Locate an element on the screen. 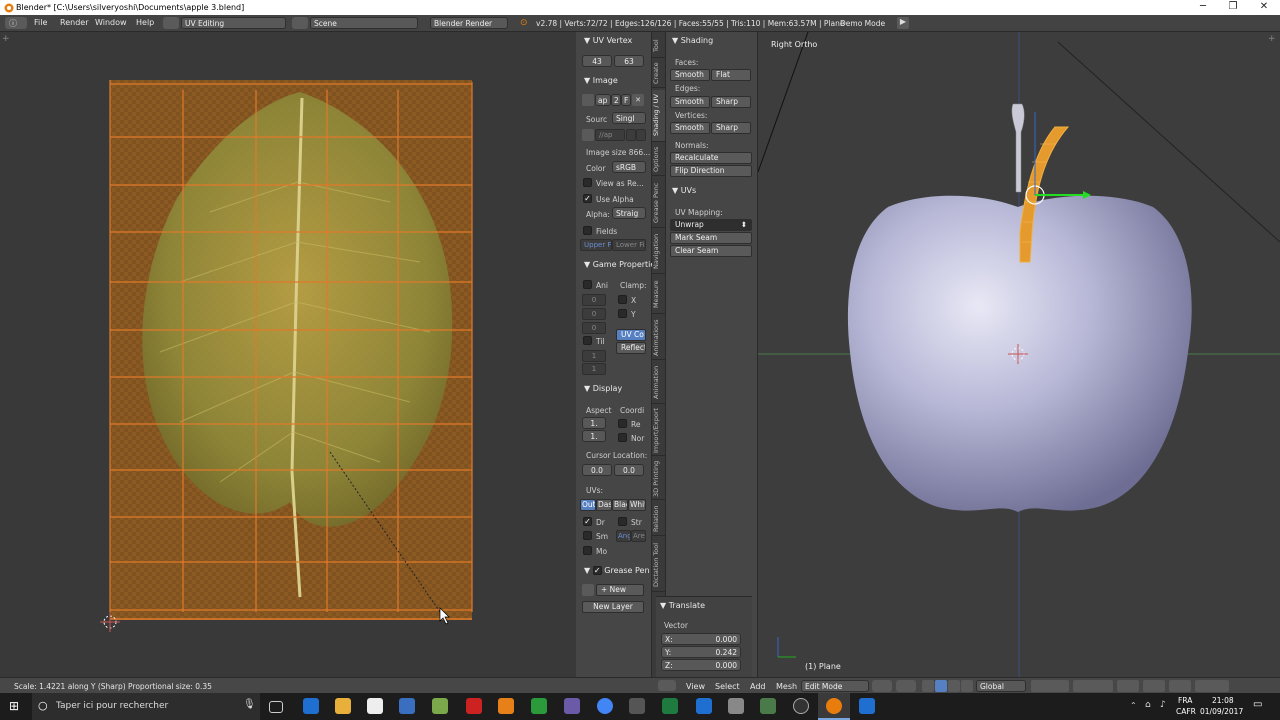  play-icon: ▶ is located at coordinates (903, 23).